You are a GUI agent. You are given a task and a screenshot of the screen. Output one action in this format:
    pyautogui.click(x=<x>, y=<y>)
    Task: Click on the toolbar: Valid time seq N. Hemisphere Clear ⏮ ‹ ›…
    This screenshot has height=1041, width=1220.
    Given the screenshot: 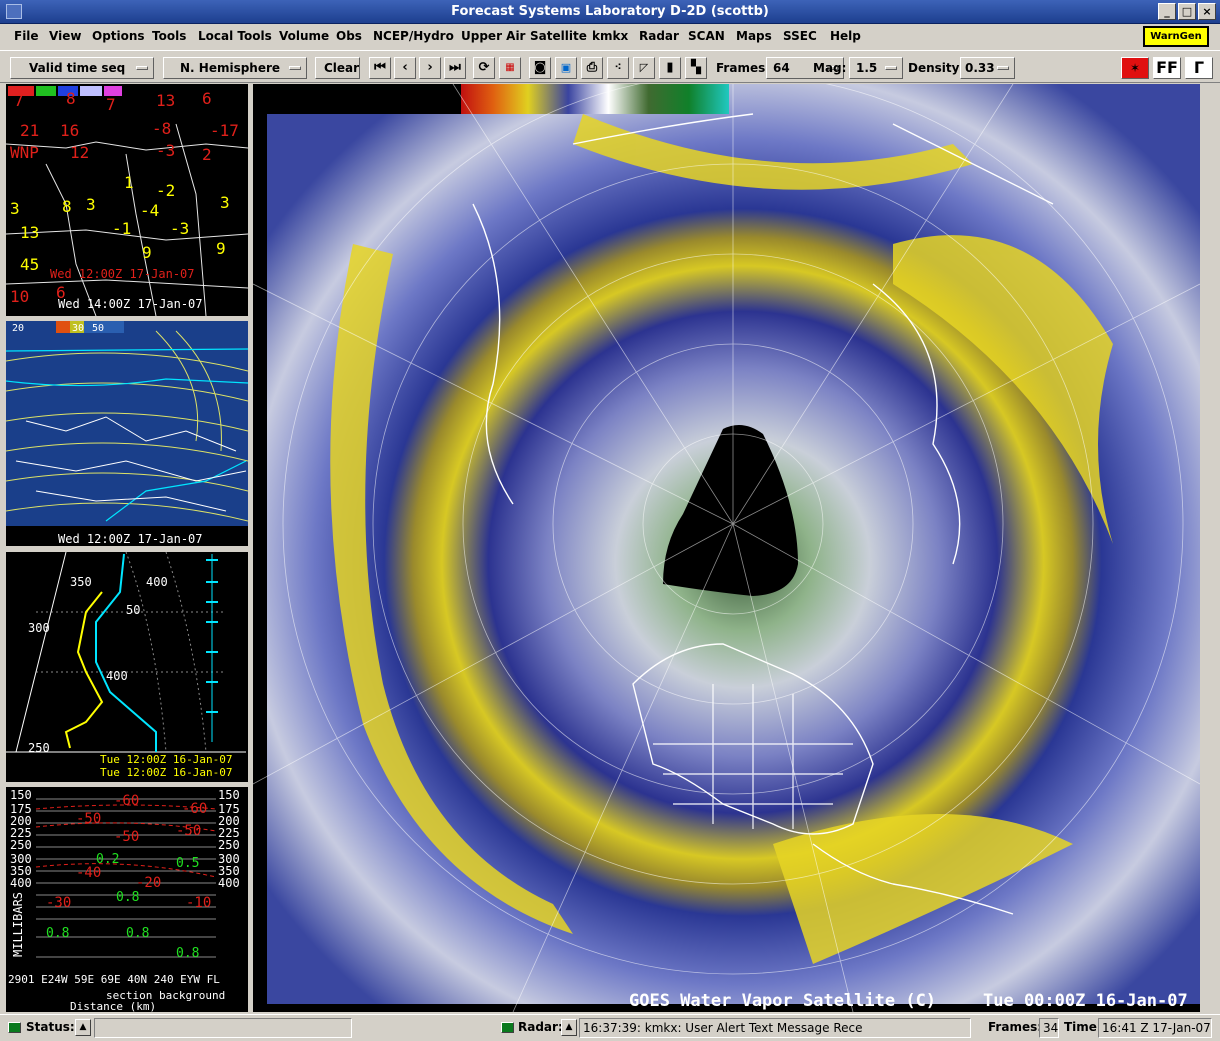 What is the action you would take?
    pyautogui.click(x=610, y=66)
    